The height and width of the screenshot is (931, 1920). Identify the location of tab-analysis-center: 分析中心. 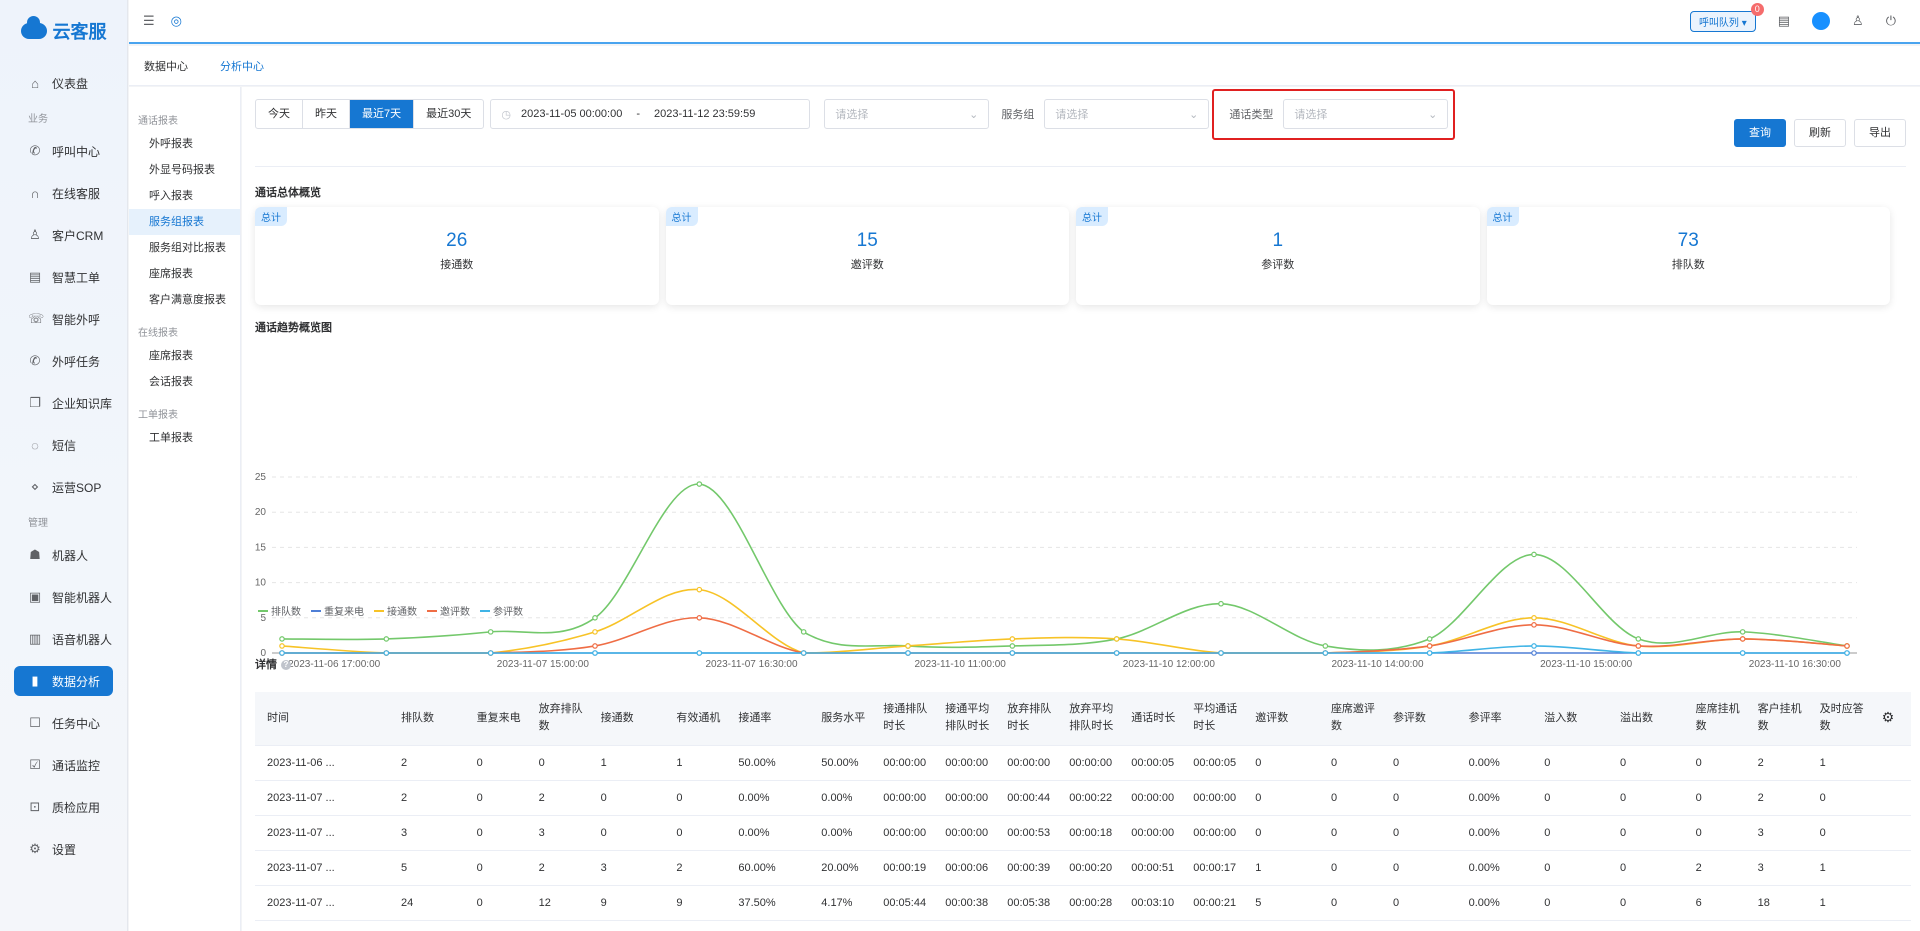
(242, 66).